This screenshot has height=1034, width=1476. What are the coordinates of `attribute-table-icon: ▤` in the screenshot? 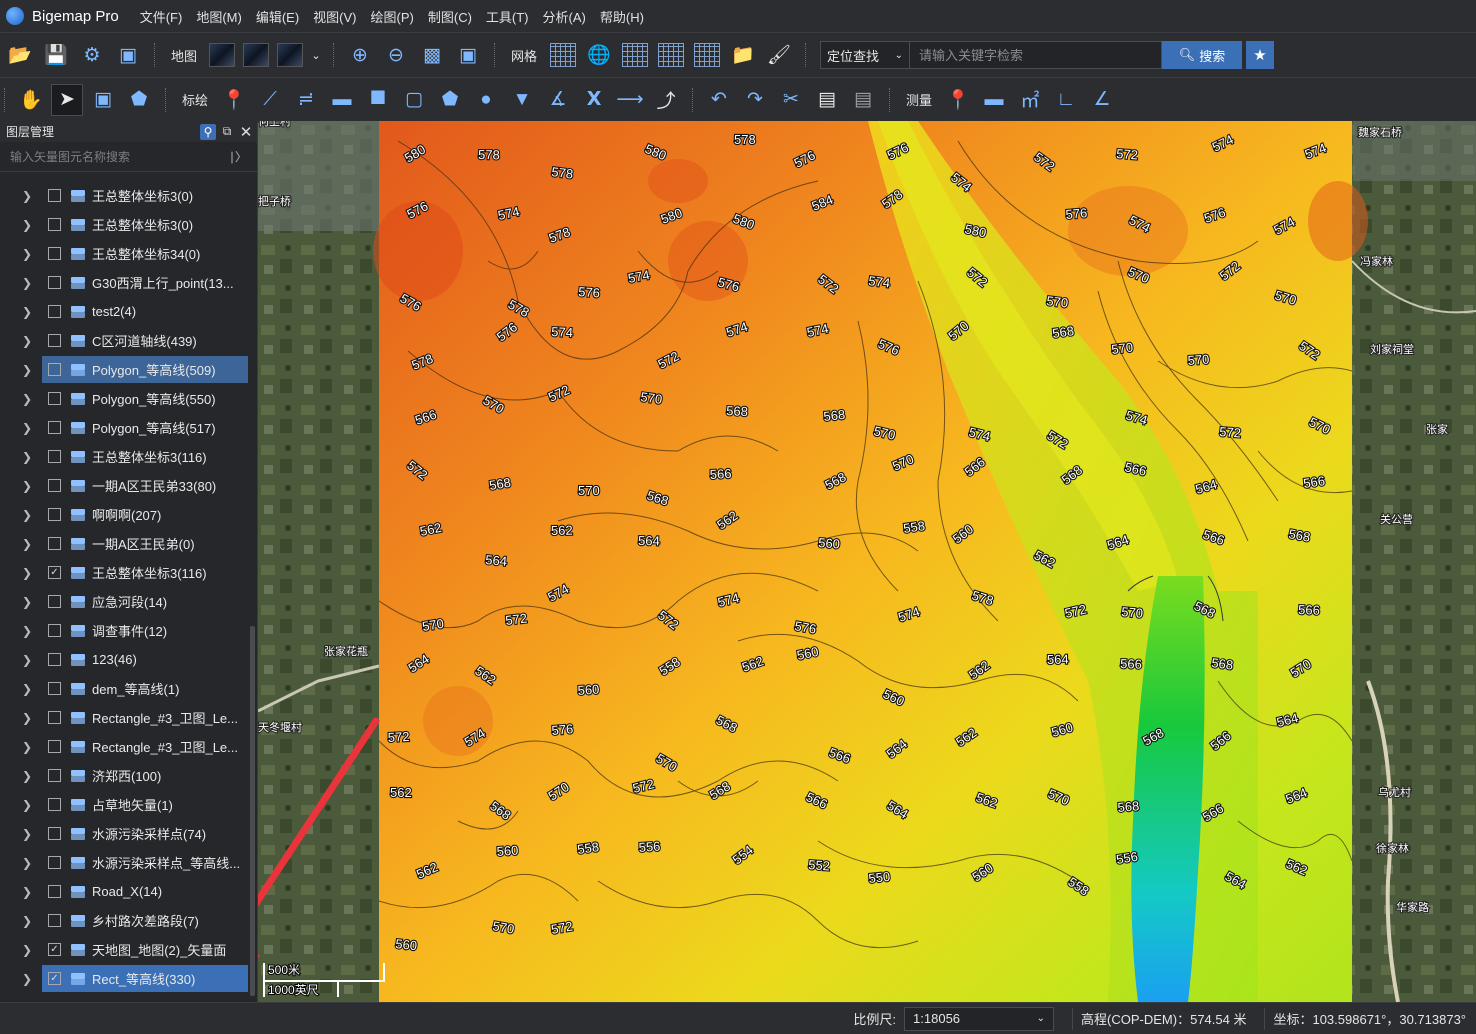 It's located at (827, 100).